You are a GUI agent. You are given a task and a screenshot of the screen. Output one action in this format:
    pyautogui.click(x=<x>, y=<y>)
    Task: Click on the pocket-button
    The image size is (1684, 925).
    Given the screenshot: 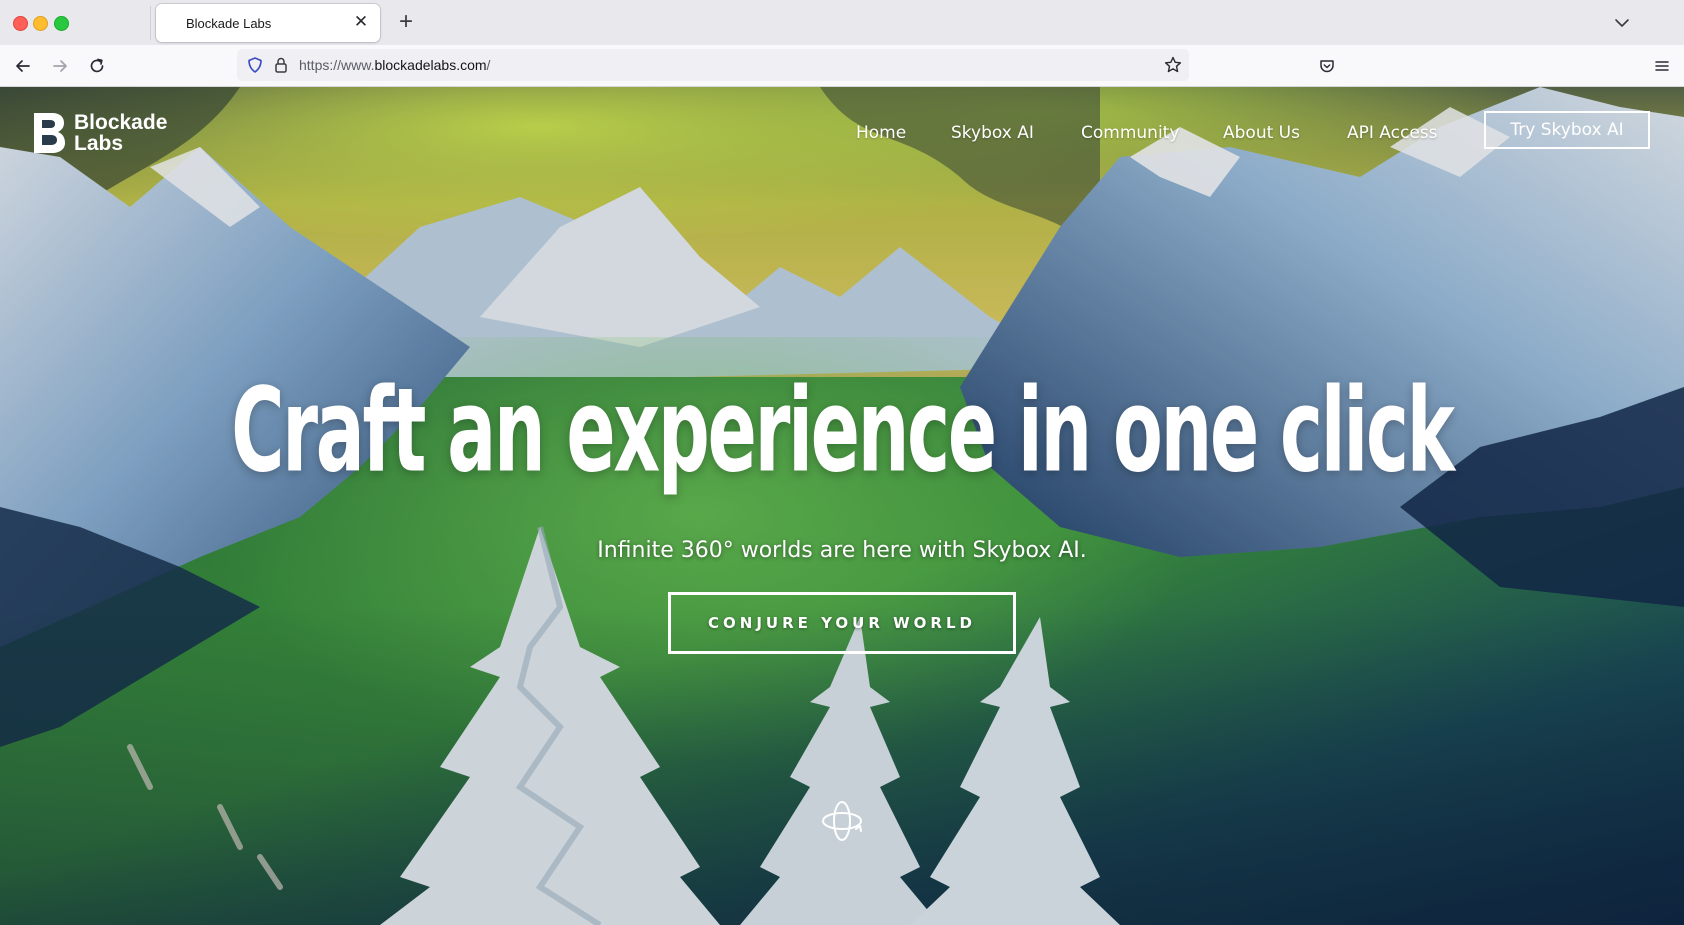 What is the action you would take?
    pyautogui.click(x=1327, y=66)
    